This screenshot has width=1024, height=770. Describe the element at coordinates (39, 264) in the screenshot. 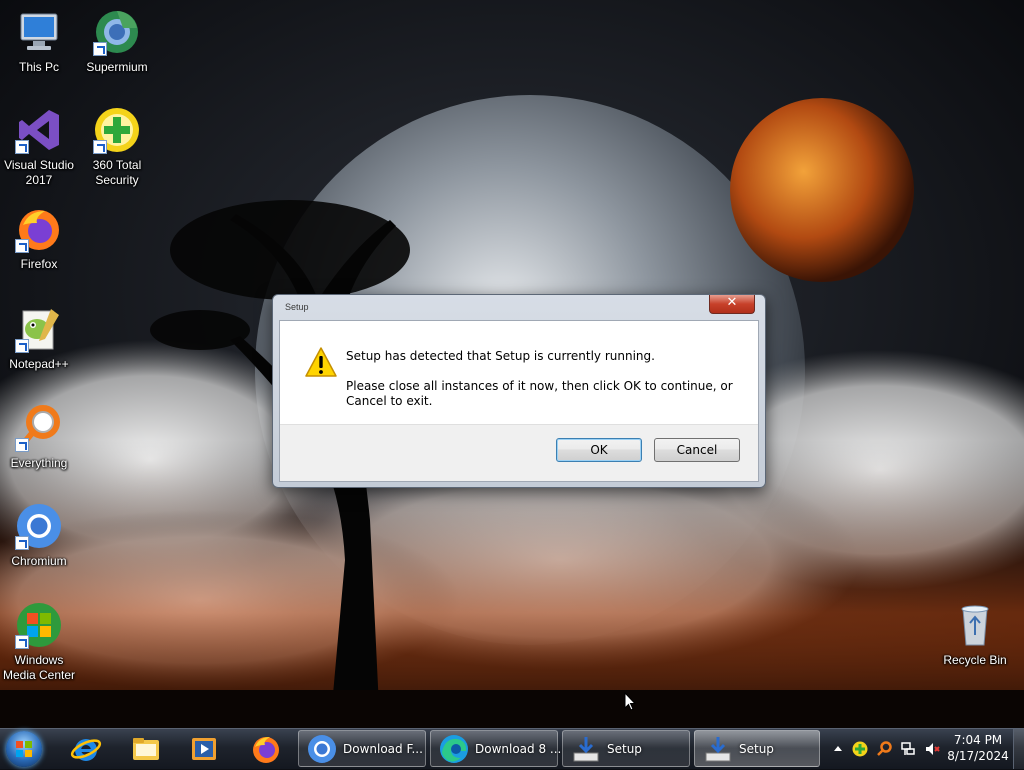

I see `desktop-icon-label: Firefox` at that location.